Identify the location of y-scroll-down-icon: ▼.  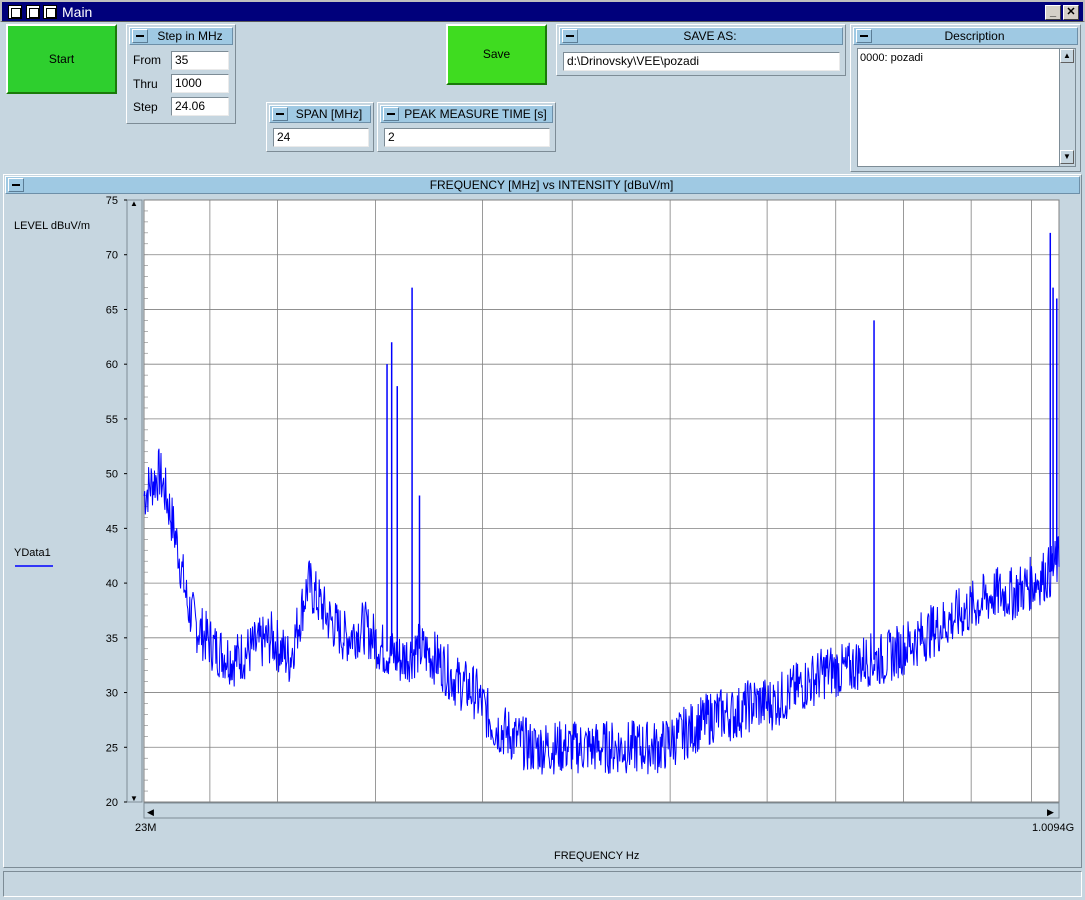
(134, 798).